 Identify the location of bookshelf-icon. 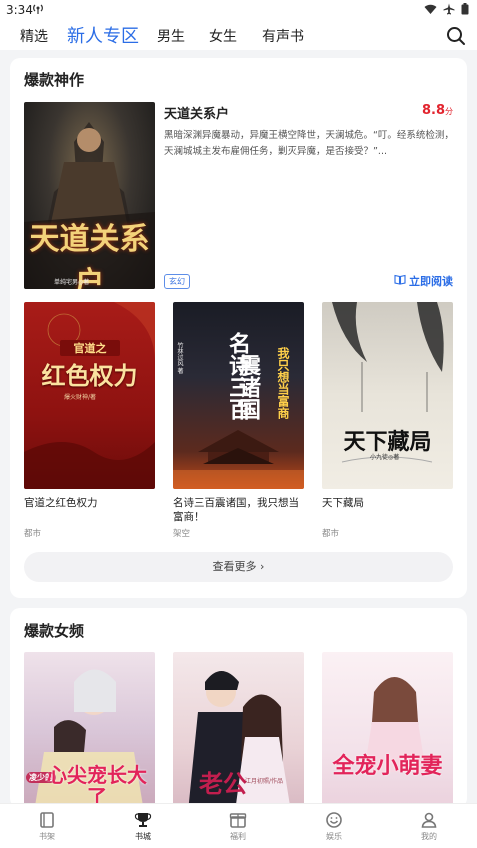
(47, 820).